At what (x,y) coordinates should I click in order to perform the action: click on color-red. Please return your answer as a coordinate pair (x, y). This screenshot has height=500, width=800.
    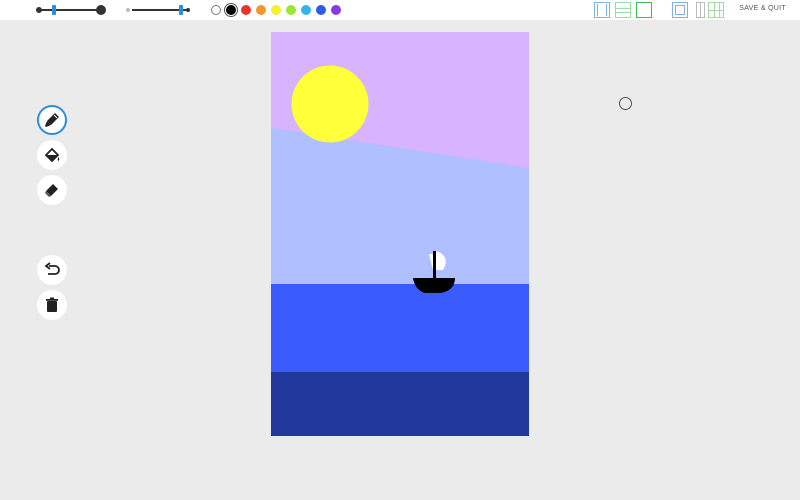
    Looking at the image, I should click on (246, 10).